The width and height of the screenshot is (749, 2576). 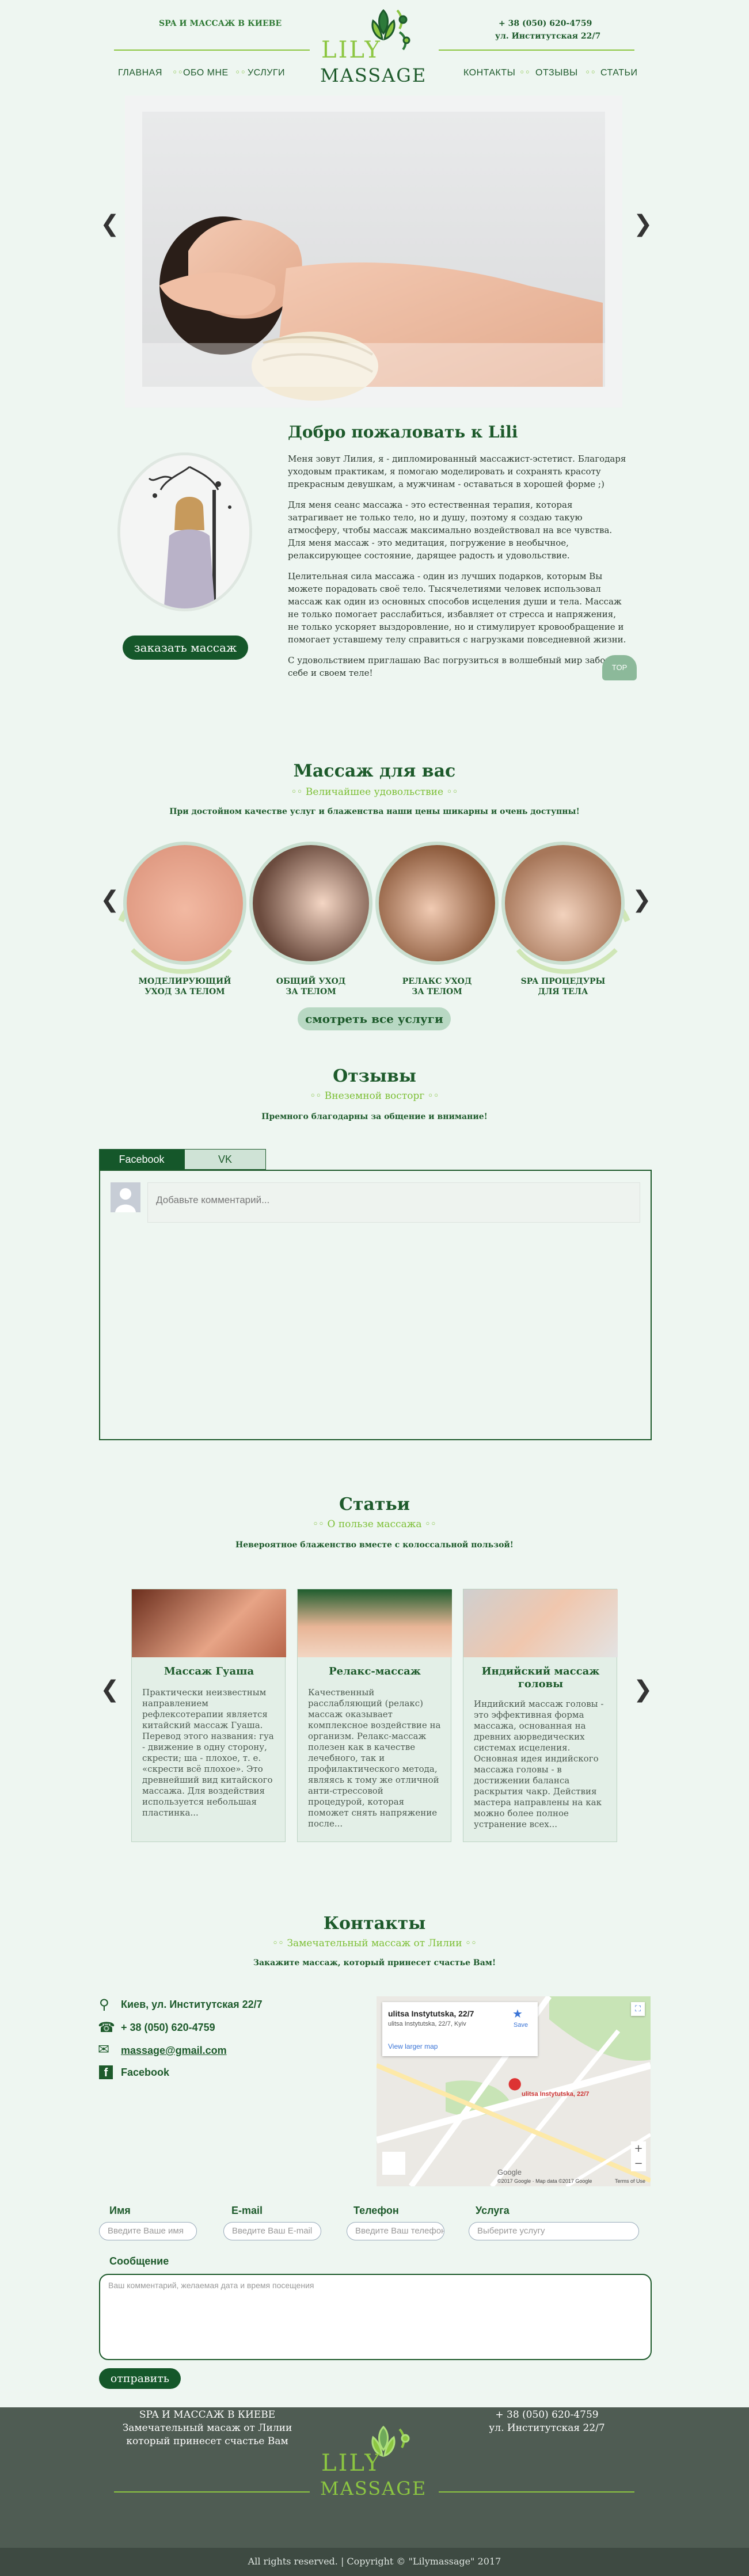 I want to click on service-select: Выберите услугу, so click(x=554, y=2231).